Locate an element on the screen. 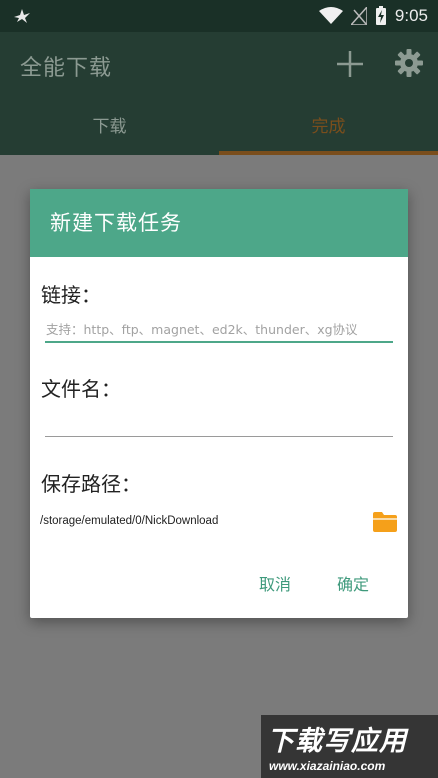 This screenshot has width=438, height=778. no-signal-icon is located at coordinates (358, 16).